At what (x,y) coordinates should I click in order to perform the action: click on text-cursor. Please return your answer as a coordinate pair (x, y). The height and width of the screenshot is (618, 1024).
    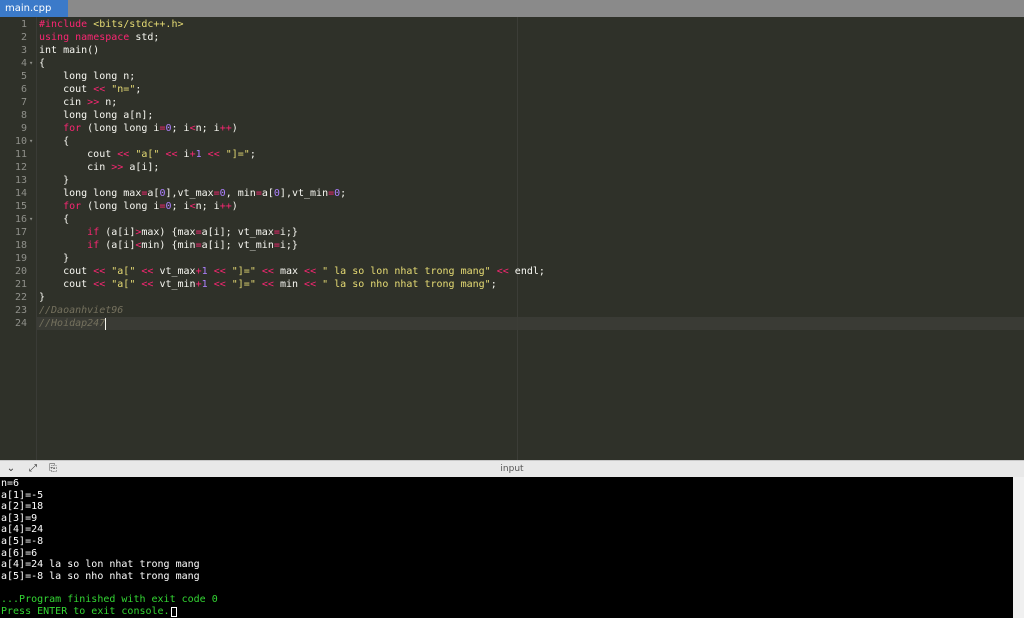
    Looking at the image, I should click on (106, 324).